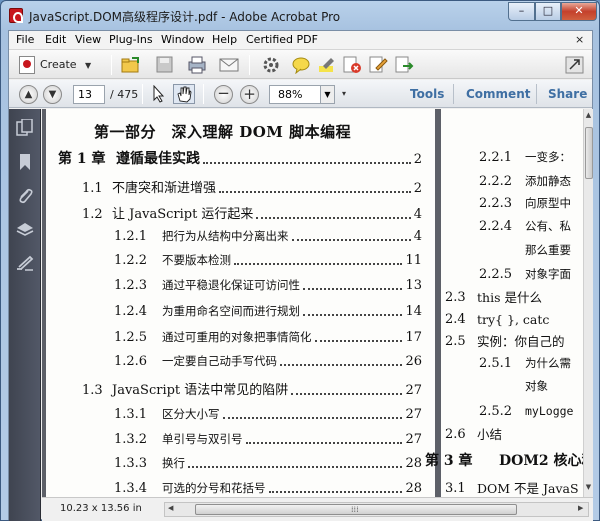 The height and width of the screenshot is (521, 600). Describe the element at coordinates (25, 264) in the screenshot. I see `signatures-icon` at that location.